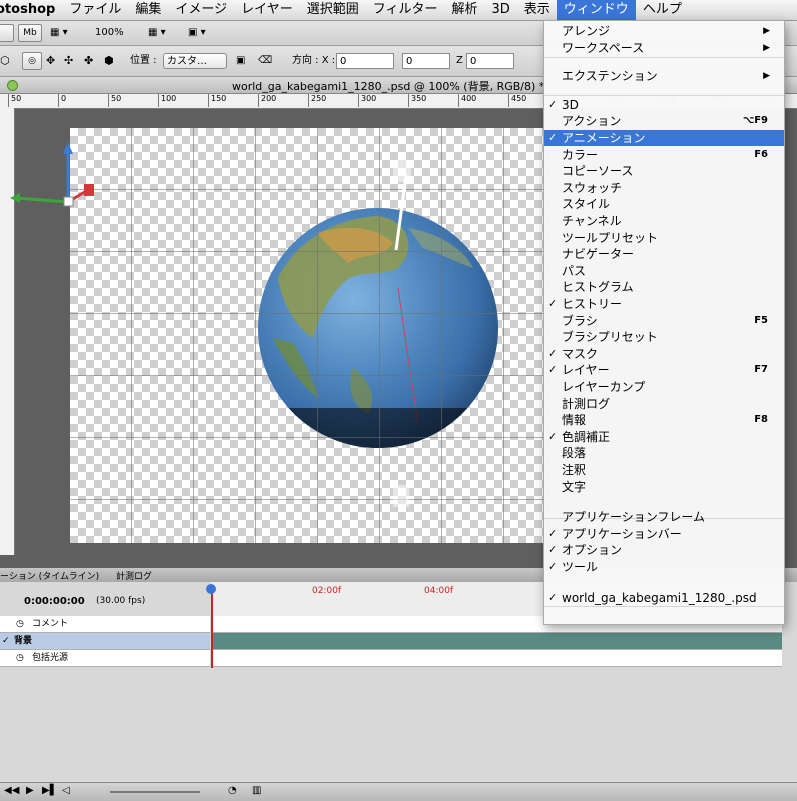  What do you see at coordinates (664, 304) in the screenshot?
I see `menu-item-15: ✓ ヒストリー` at bounding box center [664, 304].